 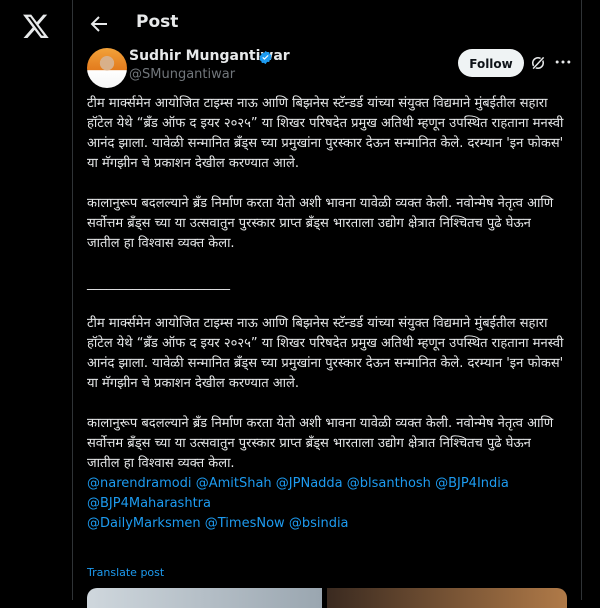 What do you see at coordinates (309, 483) in the screenshot?
I see `mention-link: @JPNadda` at bounding box center [309, 483].